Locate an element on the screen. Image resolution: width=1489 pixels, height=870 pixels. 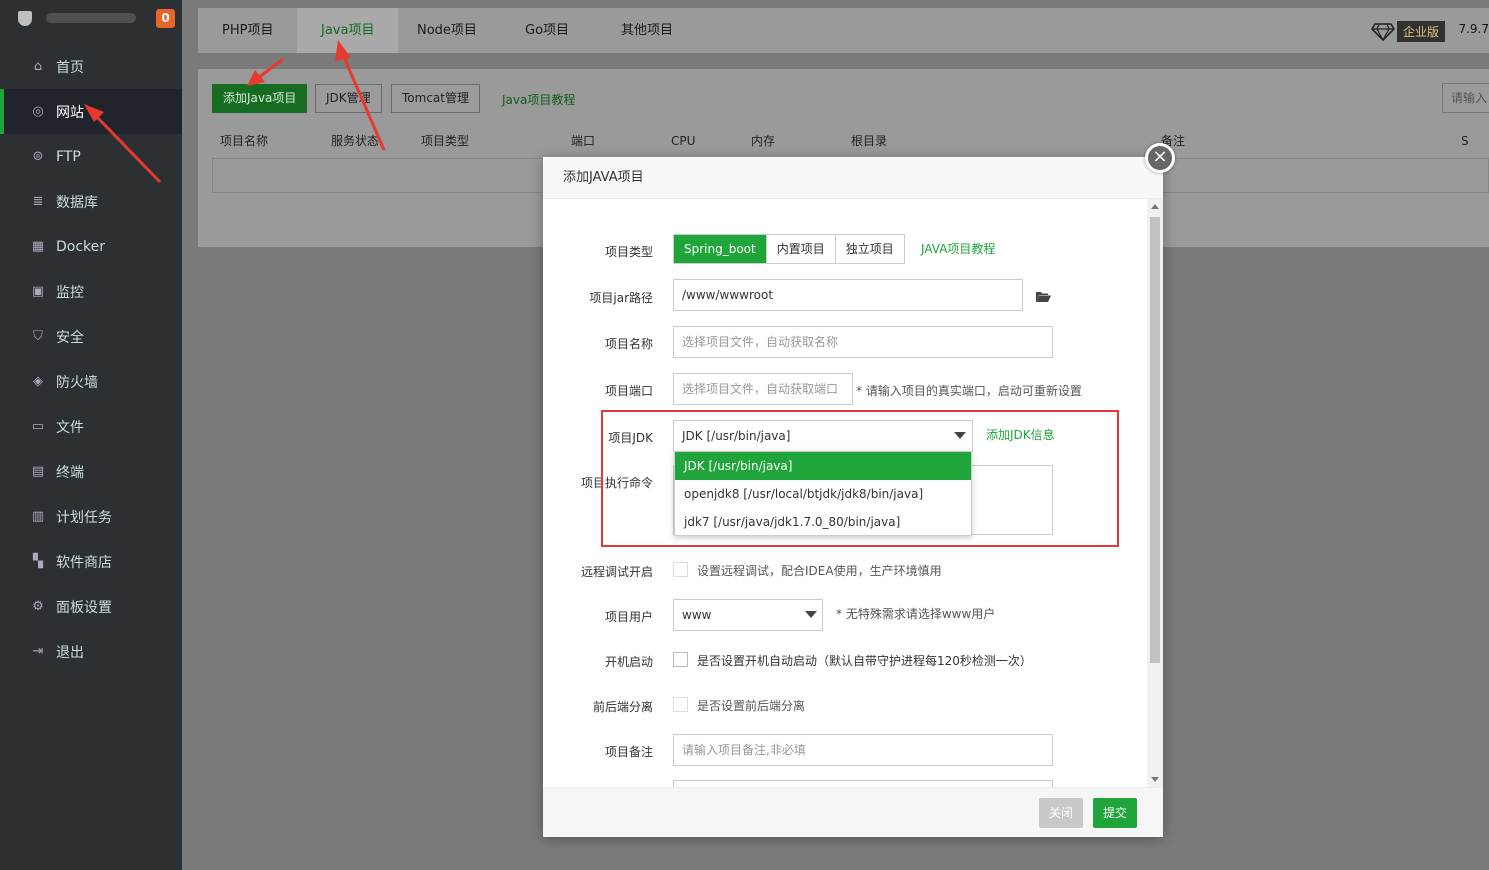
tab-java: Java项目 is located at coordinates (348, 30).